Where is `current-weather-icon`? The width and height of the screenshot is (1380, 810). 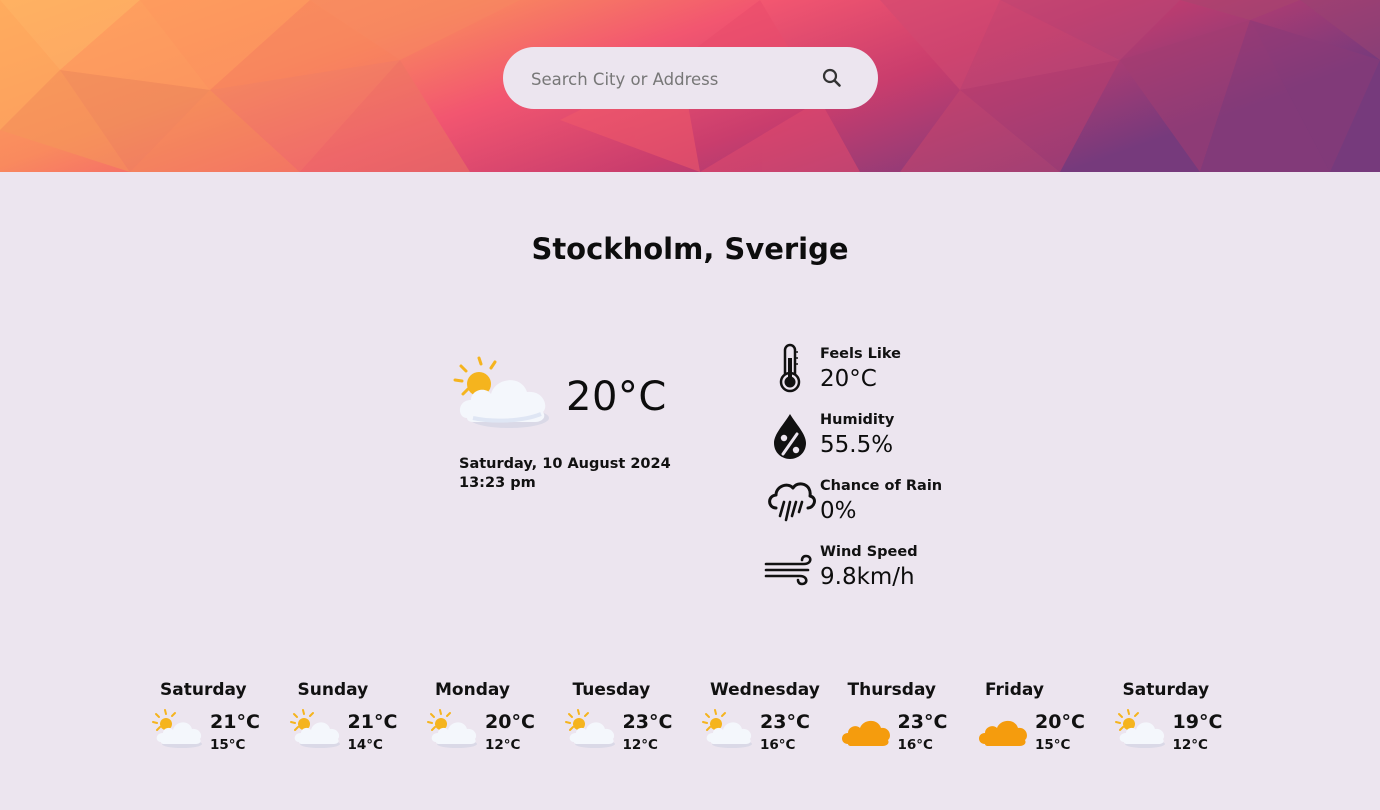
current-weather-icon is located at coordinates (502, 393).